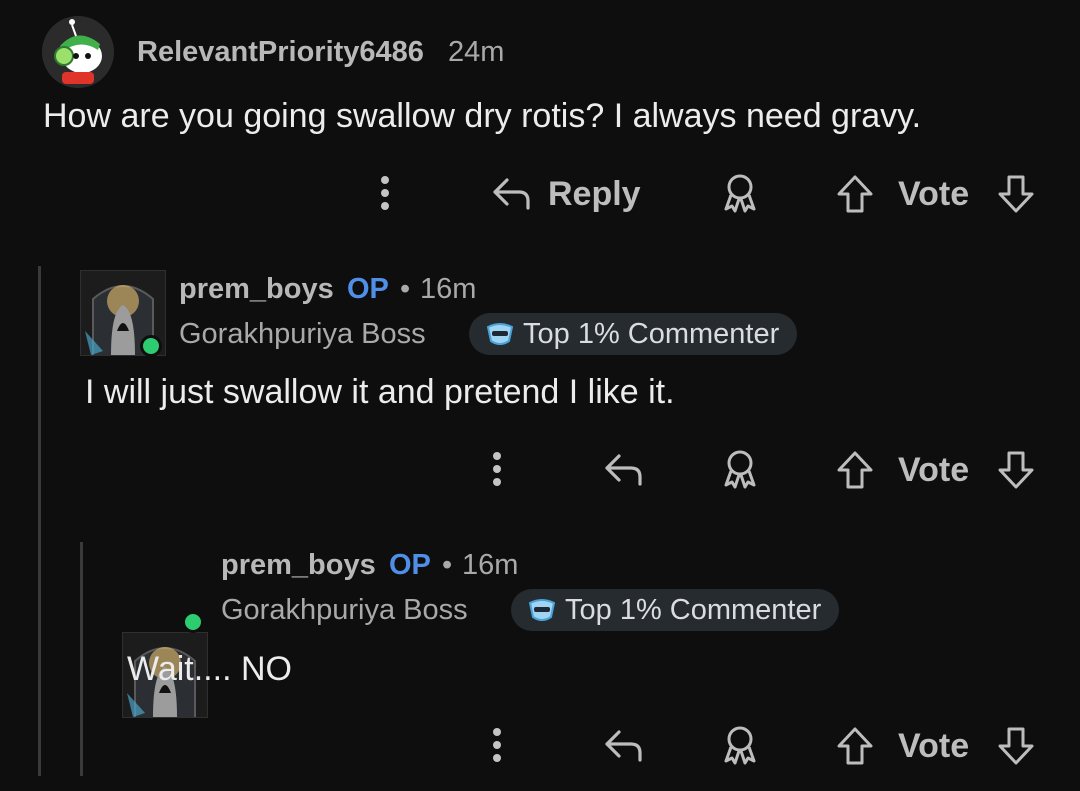  I want to click on comment-timestamp: 24m, so click(476, 52).